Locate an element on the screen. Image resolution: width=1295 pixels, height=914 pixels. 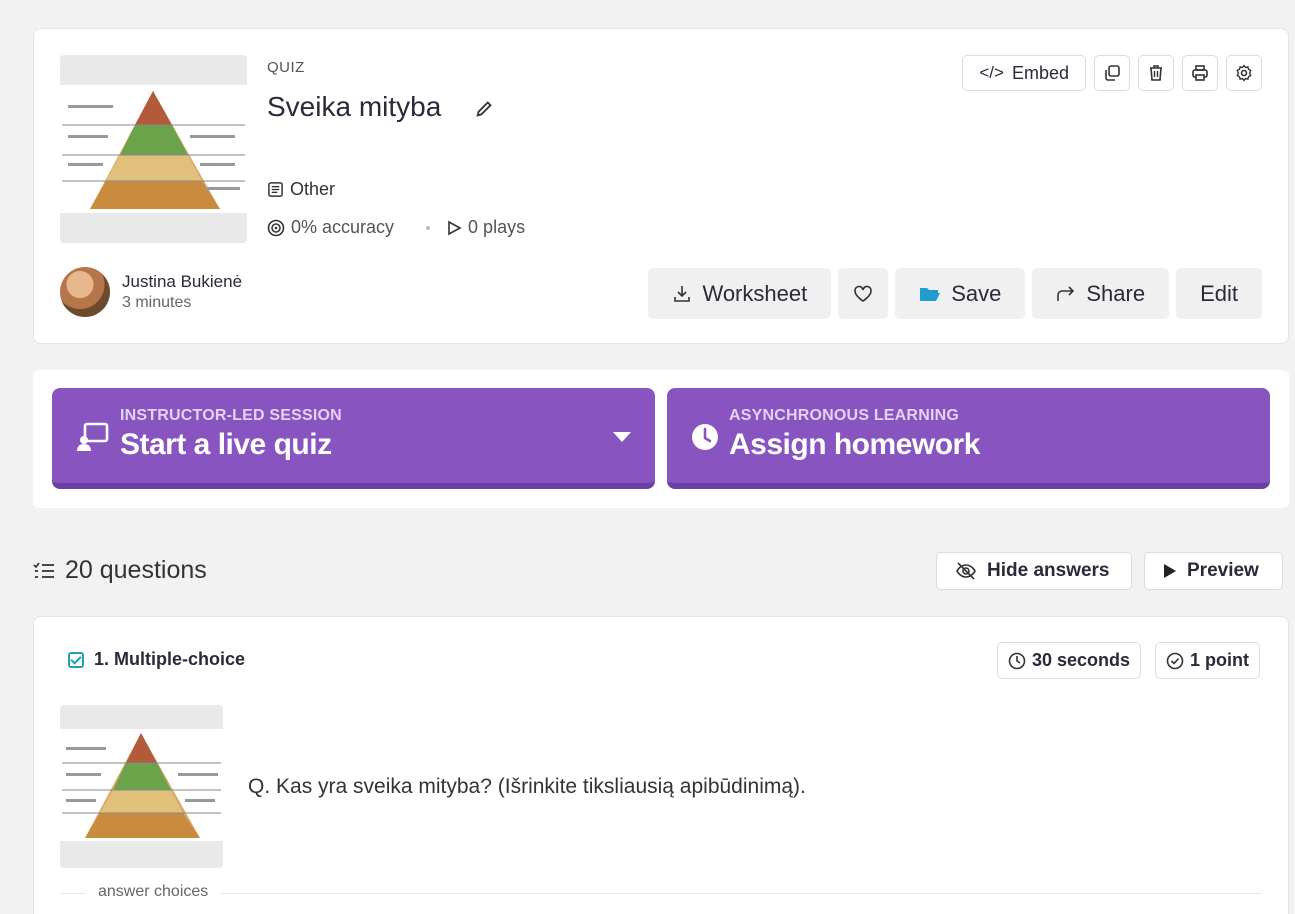
clock-icon is located at coordinates (705, 437).